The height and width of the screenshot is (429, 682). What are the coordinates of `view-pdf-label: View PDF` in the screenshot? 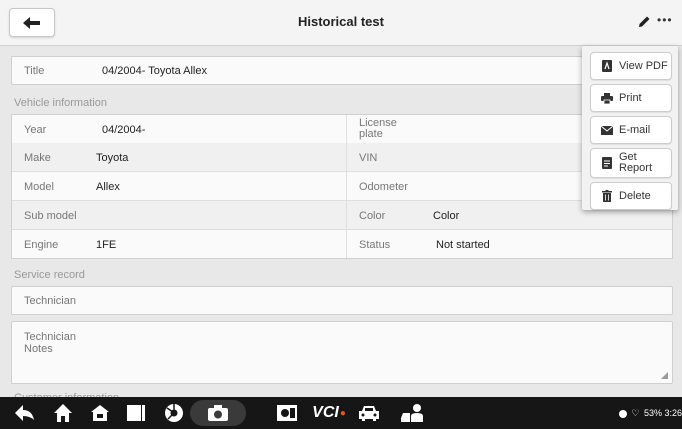 It's located at (643, 65).